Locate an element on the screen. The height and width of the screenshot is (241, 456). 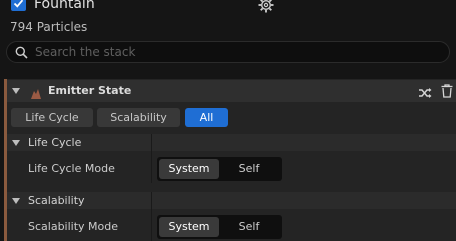
emitter-icon is located at coordinates (36, 94).